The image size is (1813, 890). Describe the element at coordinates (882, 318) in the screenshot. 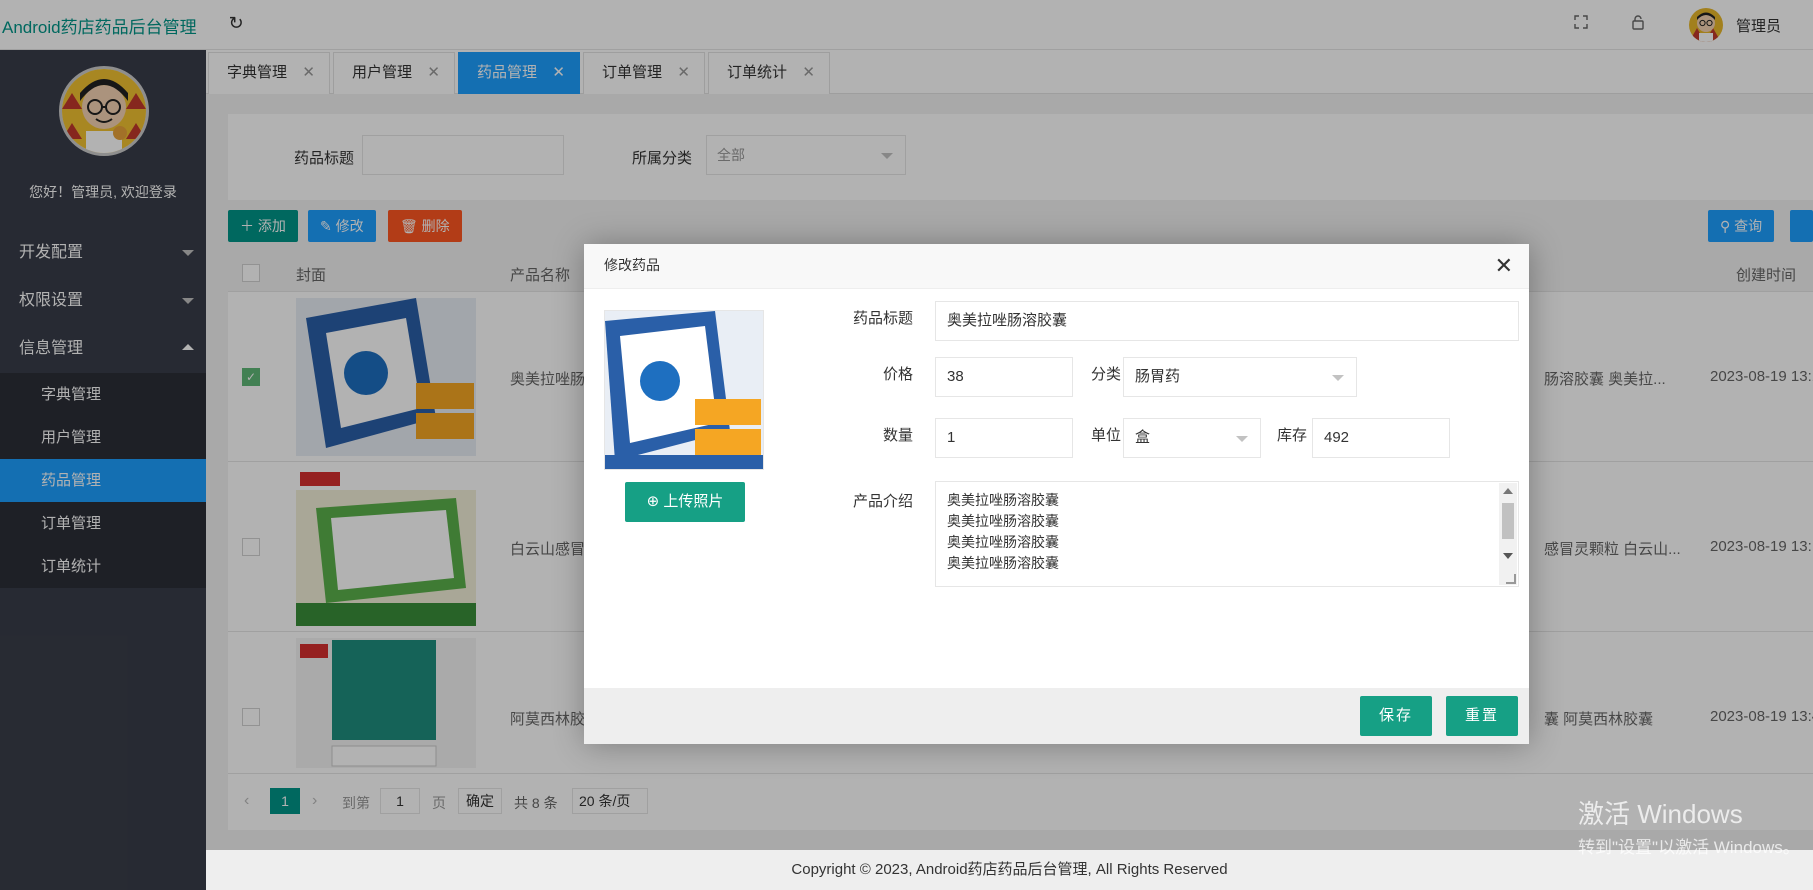

I see `title-label: 药品标题` at that location.